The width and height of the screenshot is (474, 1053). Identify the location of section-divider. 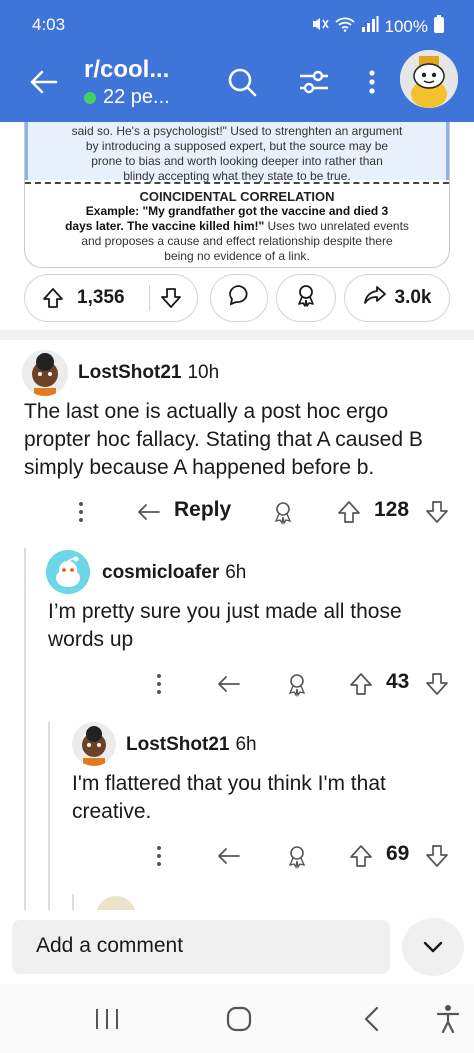
(237, 335).